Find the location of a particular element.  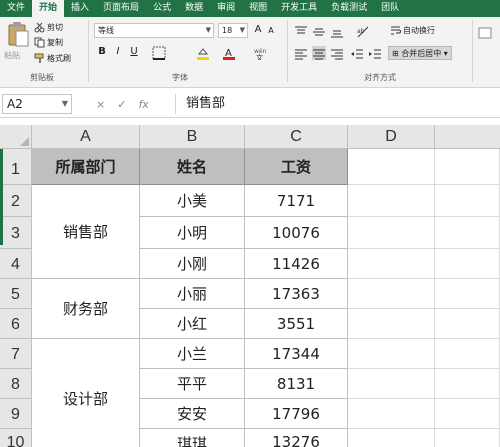

employee-name-cell: 小丽 is located at coordinates (192, 294).